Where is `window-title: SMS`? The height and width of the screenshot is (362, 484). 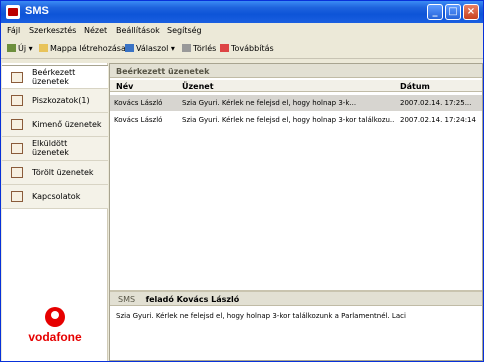 window-title: SMS is located at coordinates (37, 11).